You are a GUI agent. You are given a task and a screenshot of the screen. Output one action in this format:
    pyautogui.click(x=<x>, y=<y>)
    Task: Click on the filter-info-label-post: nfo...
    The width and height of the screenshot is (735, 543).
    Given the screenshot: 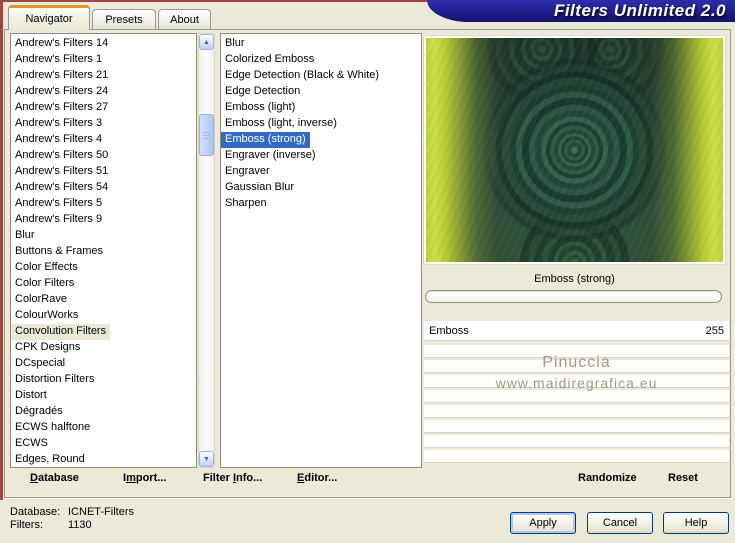 What is the action you would take?
    pyautogui.click(x=249, y=478)
    